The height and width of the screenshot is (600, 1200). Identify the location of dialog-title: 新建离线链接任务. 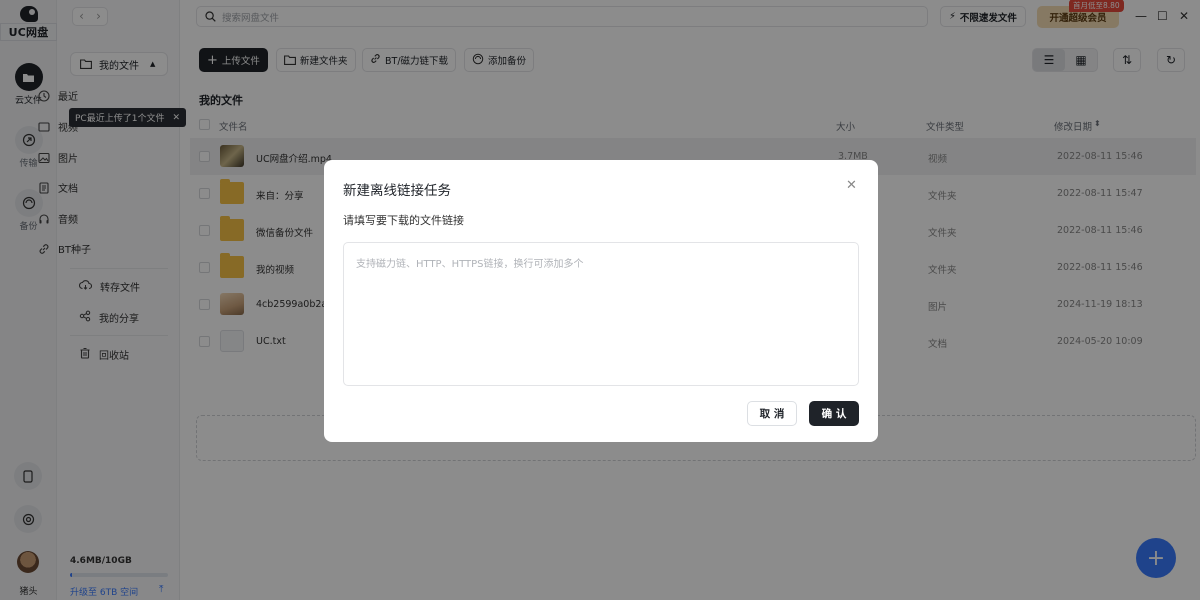
(397, 191).